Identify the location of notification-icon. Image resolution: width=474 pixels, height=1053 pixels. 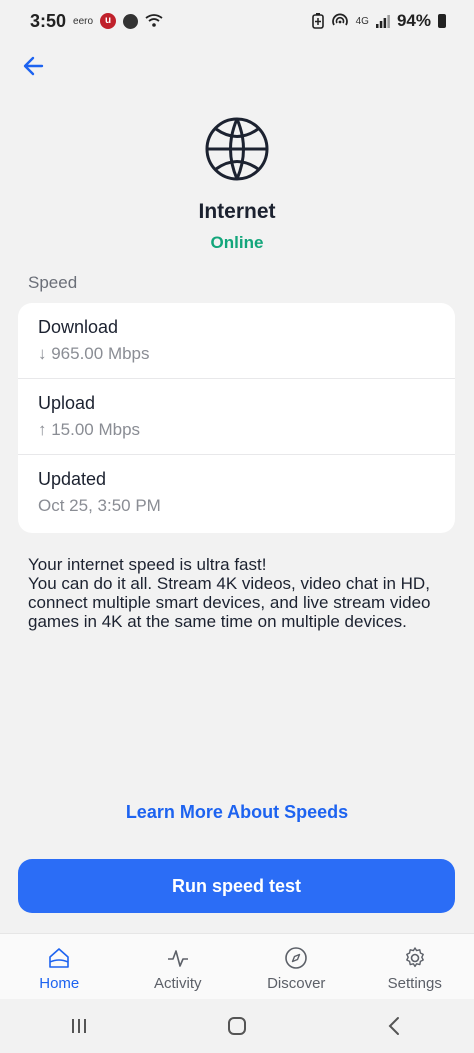
(131, 21).